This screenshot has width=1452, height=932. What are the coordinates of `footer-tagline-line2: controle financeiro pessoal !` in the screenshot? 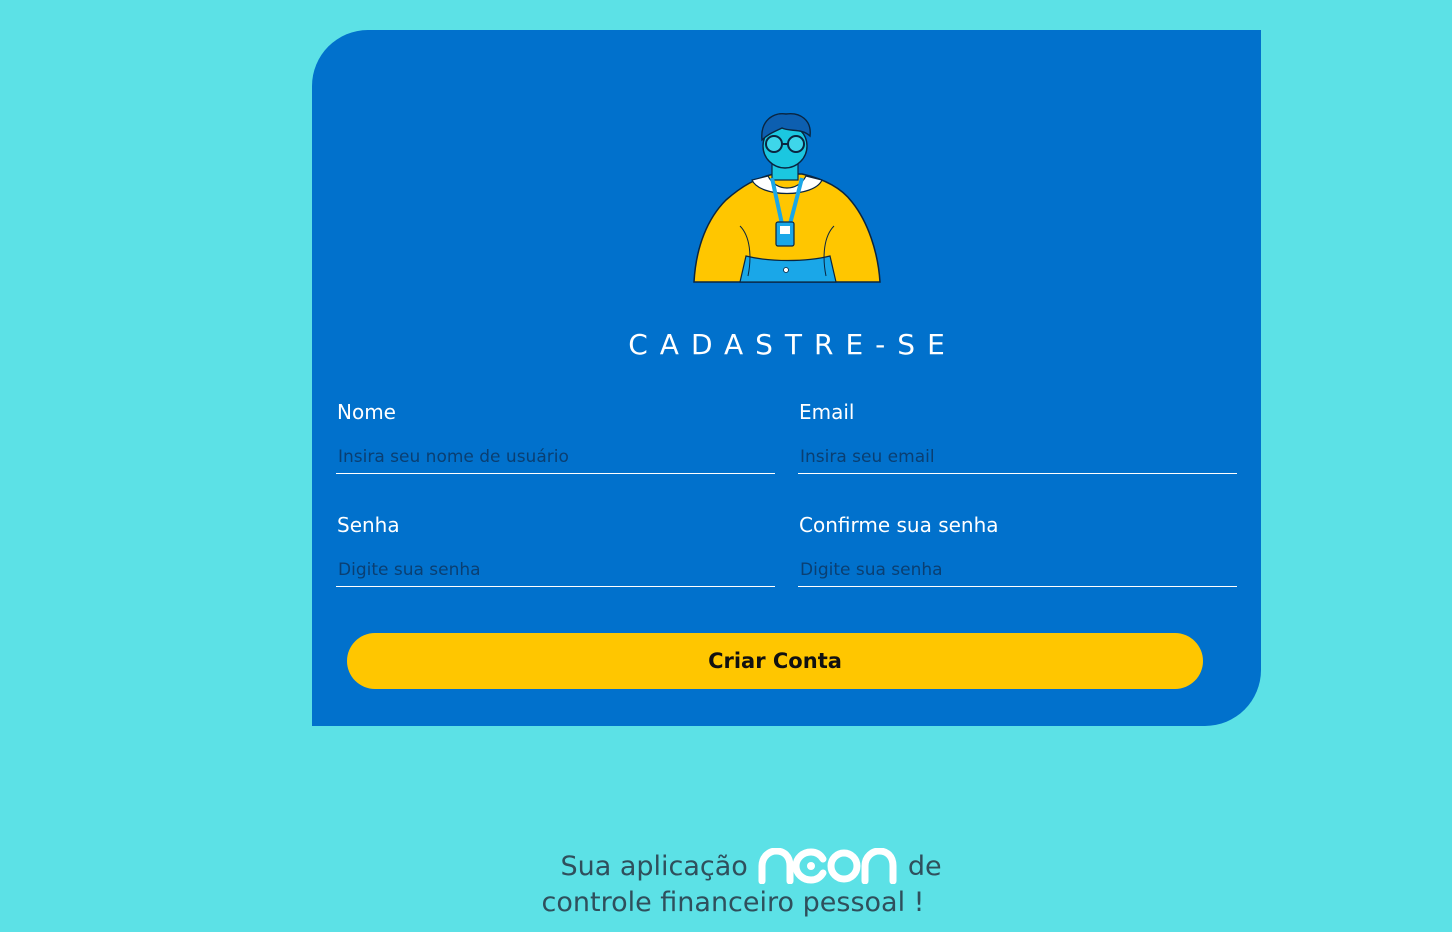 It's located at (733, 902).